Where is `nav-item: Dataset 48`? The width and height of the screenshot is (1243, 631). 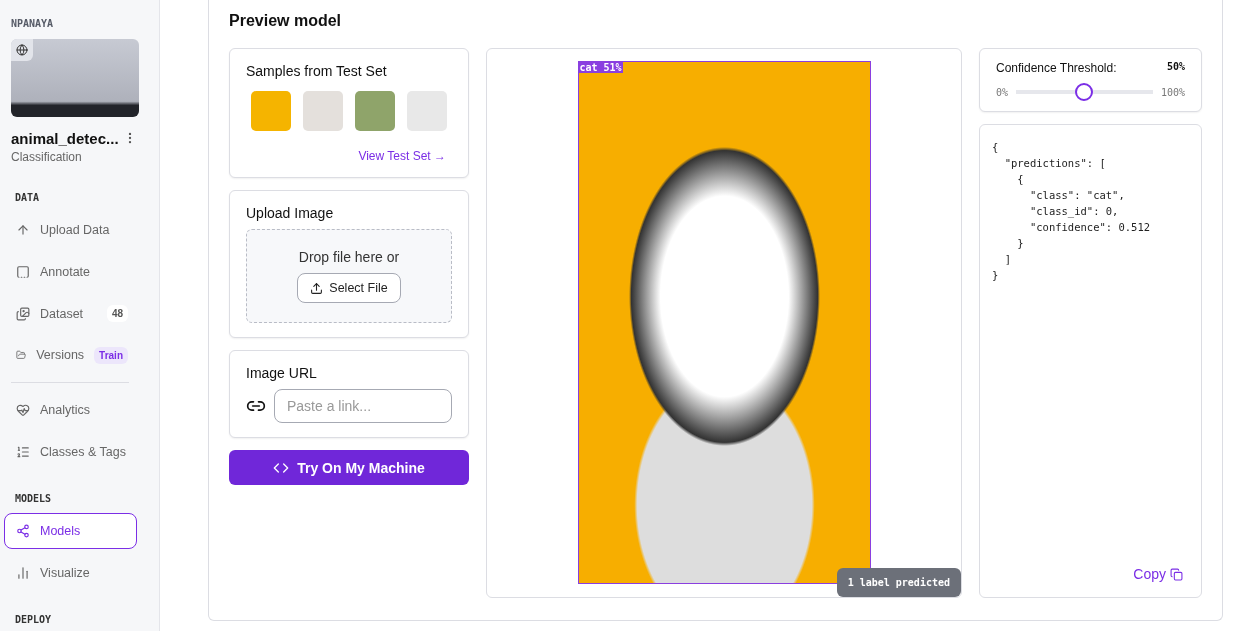 nav-item: Dataset 48 is located at coordinates (70, 313).